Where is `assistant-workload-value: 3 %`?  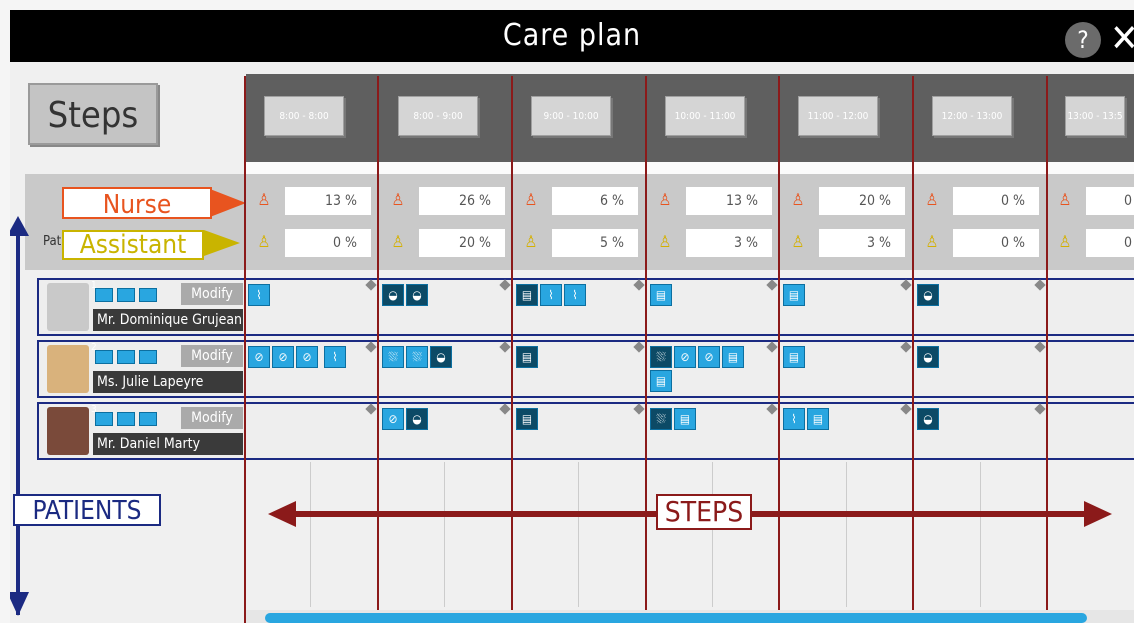 assistant-workload-value: 3 % is located at coordinates (862, 243).